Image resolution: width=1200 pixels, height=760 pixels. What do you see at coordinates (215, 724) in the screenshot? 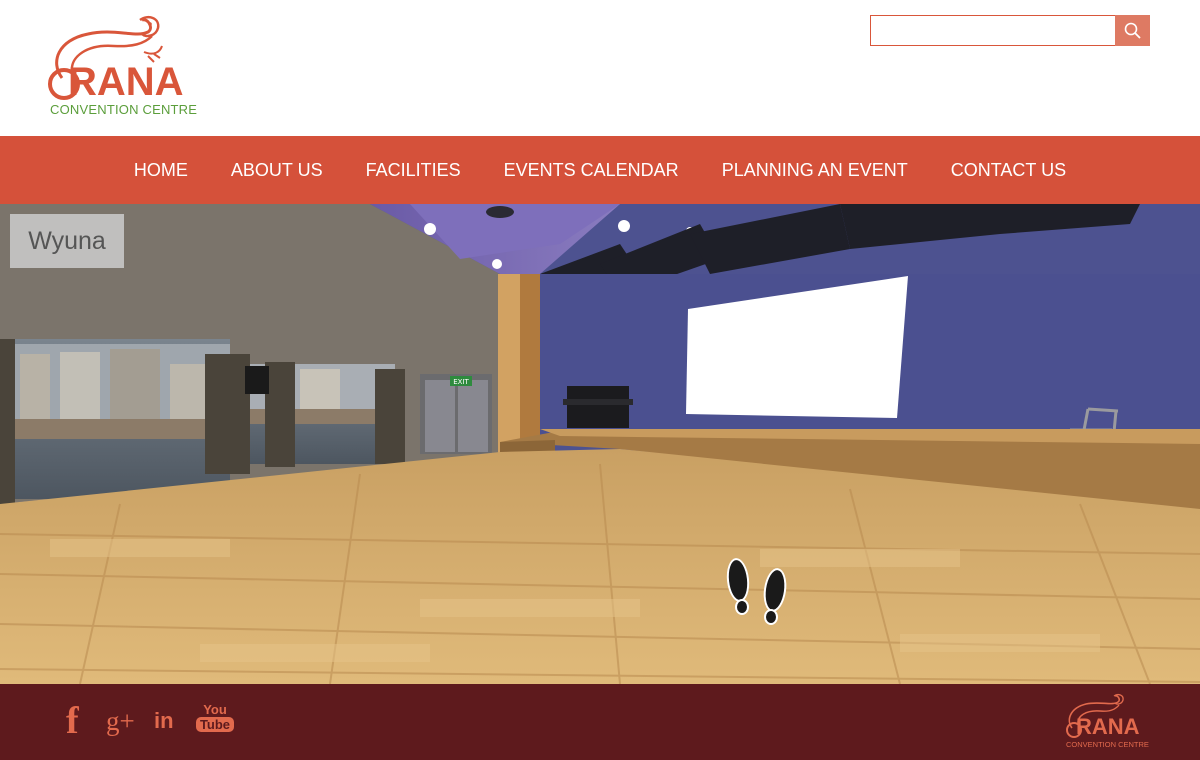
I see `youtube-icon-bottom: Tube` at bounding box center [215, 724].